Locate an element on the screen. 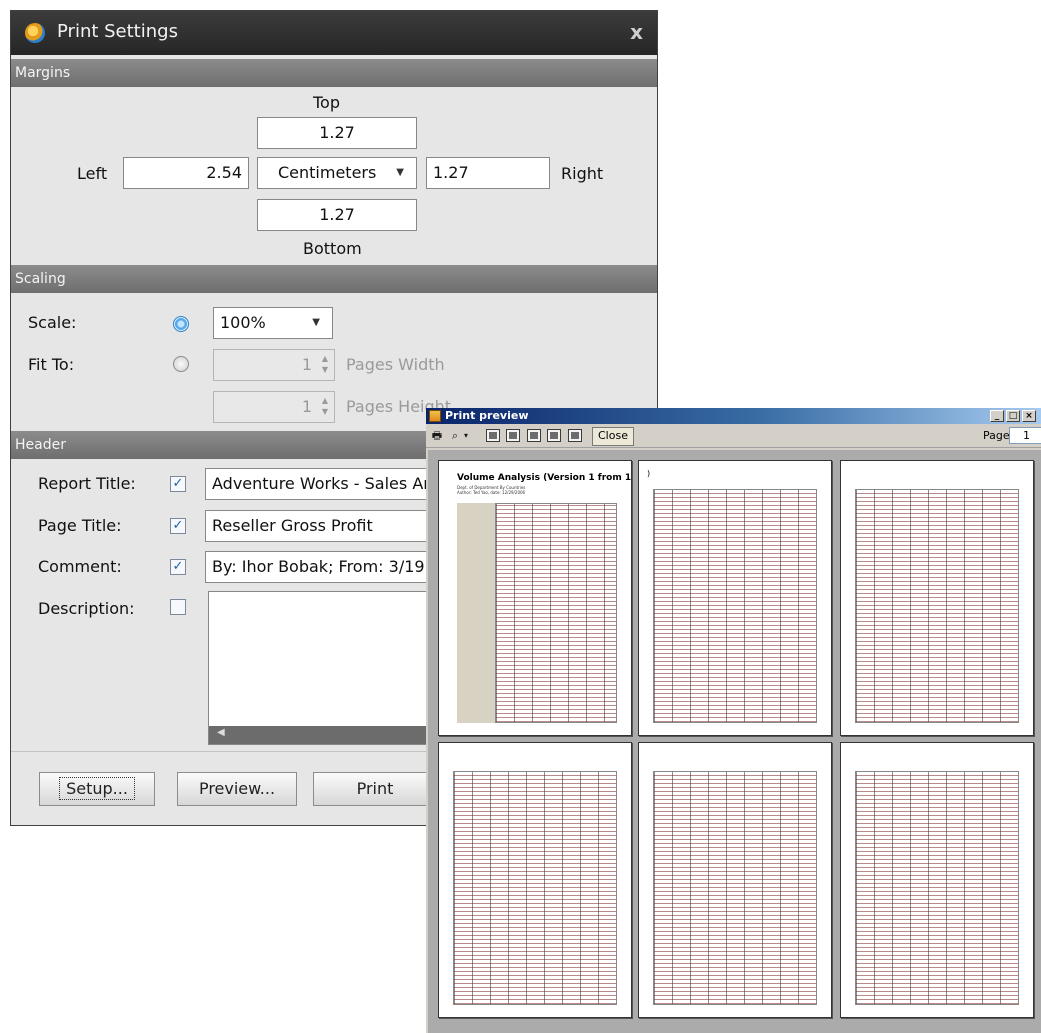 The height and width of the screenshot is (1033, 1041). top-margin-label: Top is located at coordinates (326, 102).